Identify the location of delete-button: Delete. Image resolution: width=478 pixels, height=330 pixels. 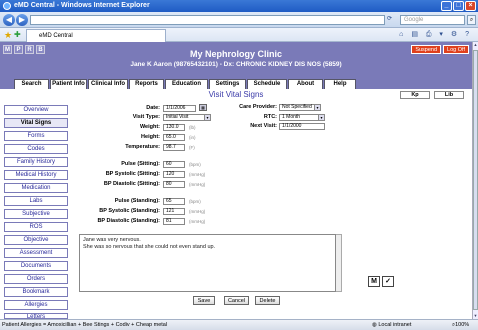
(267, 300).